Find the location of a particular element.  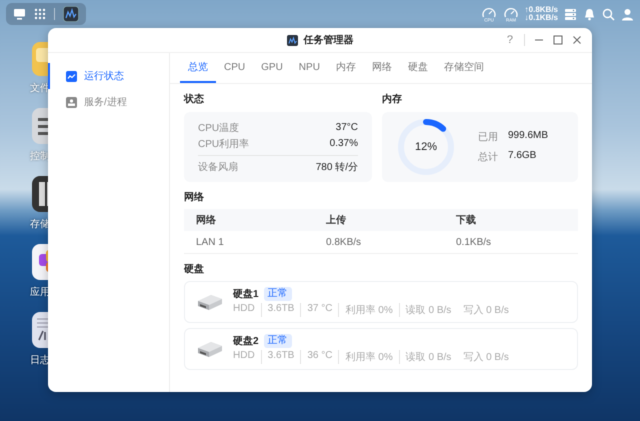

memory-label: 已用 is located at coordinates (488, 137).